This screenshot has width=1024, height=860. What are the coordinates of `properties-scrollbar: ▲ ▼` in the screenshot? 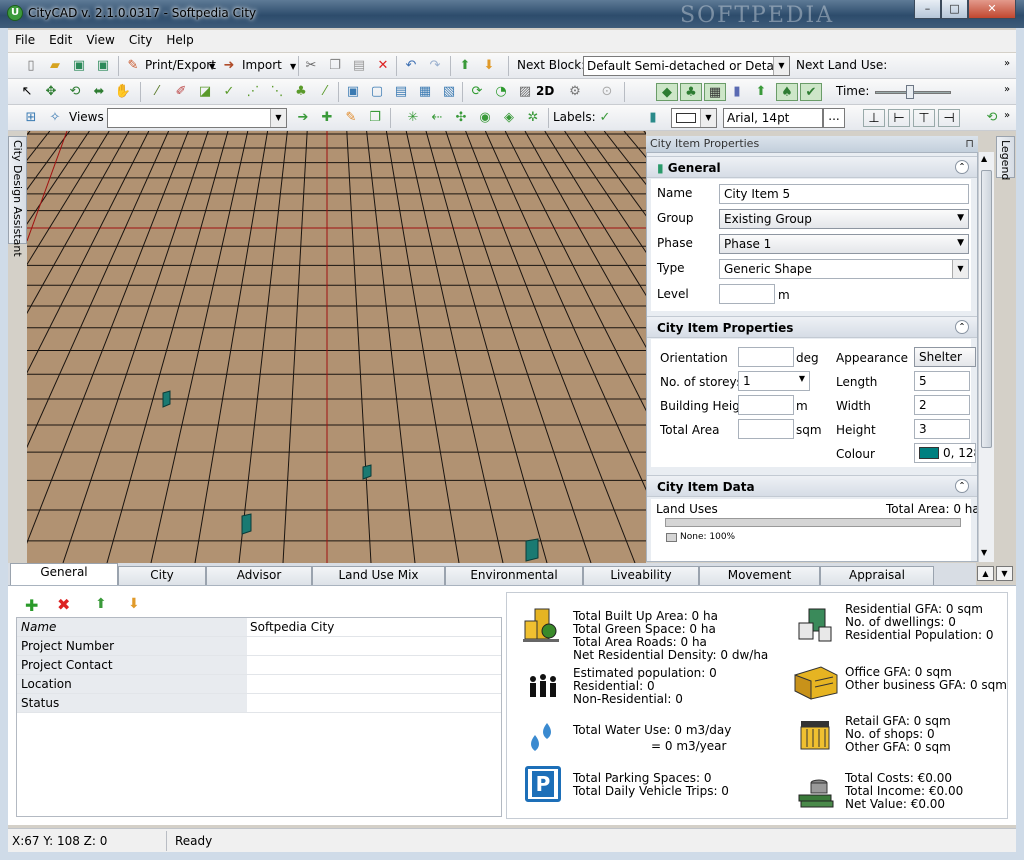 It's located at (986, 357).